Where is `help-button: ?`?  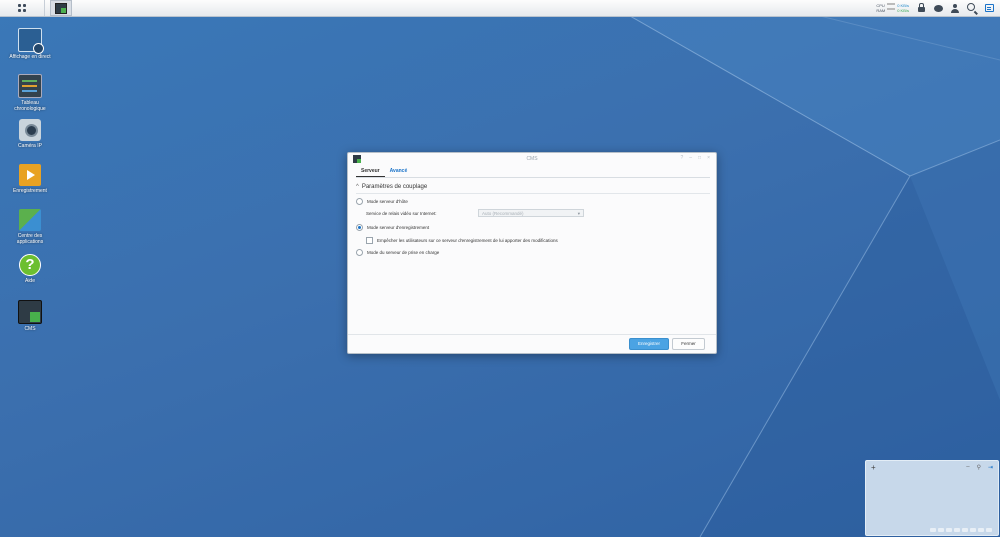 help-button: ? is located at coordinates (681, 158).